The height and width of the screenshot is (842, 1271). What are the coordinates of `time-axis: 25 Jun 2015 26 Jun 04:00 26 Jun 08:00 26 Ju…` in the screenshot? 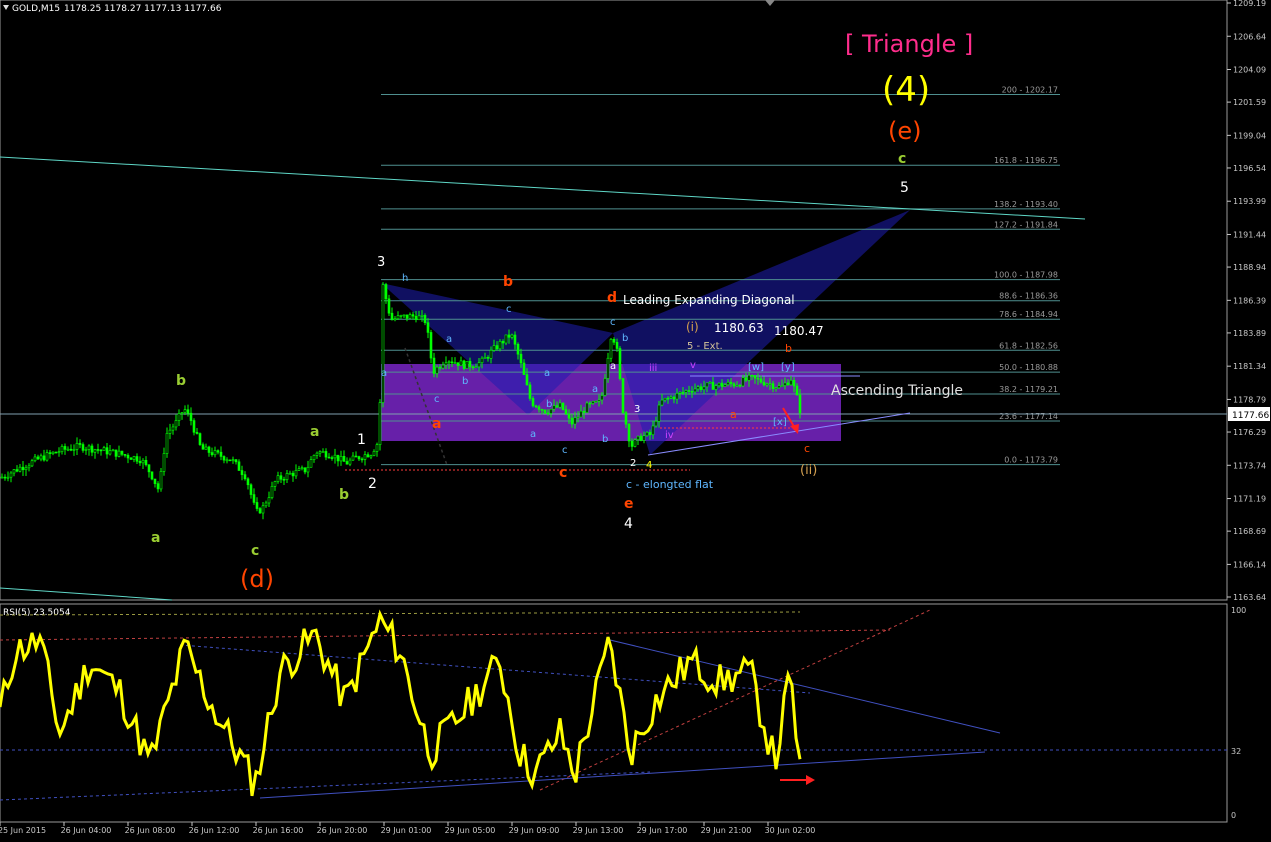 It's located at (407, 828).